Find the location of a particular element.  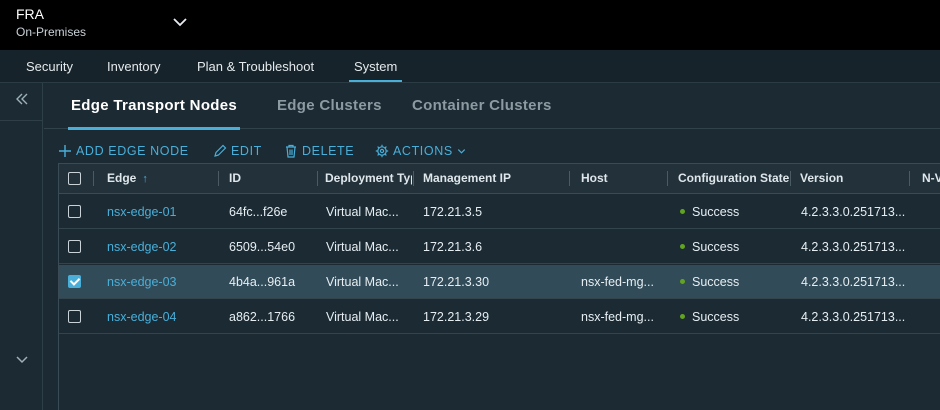

column-header-id: ID is located at coordinates (235, 178).